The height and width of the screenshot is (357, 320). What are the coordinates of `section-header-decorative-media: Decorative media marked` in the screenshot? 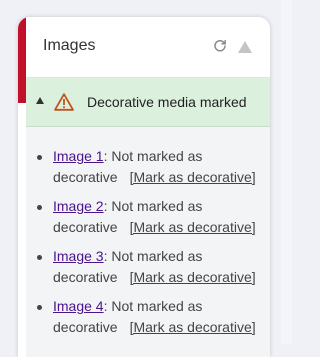 It's located at (148, 102).